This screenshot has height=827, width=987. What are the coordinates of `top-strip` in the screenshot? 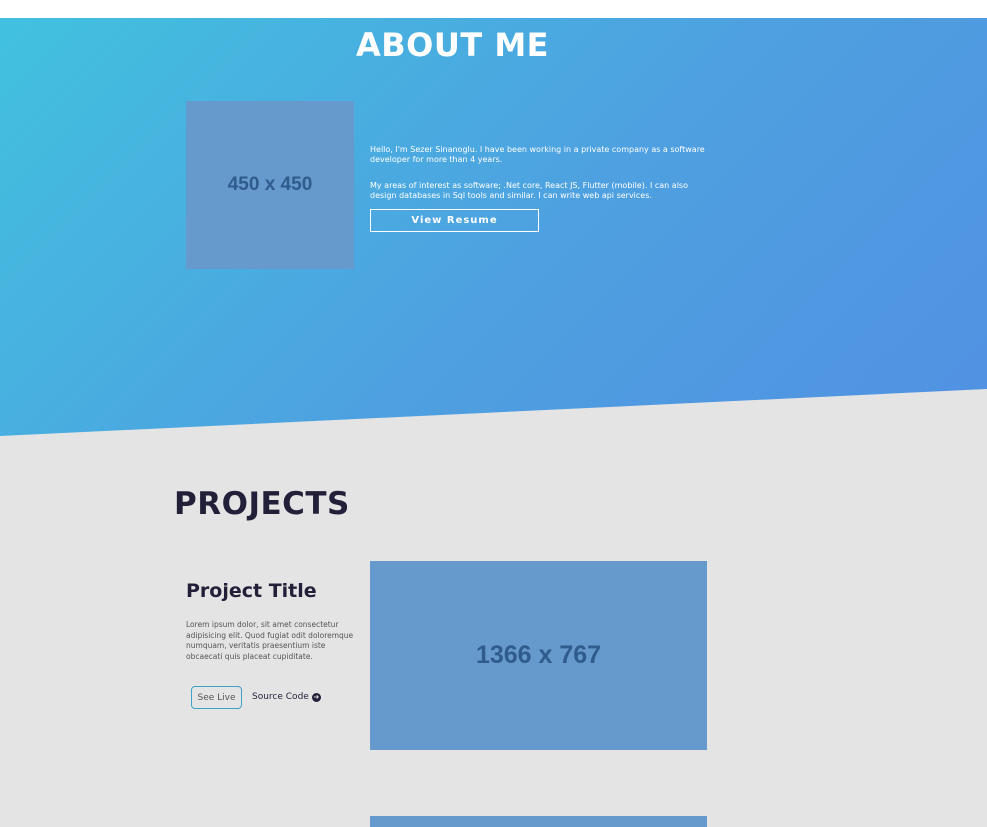 It's located at (493, 9).